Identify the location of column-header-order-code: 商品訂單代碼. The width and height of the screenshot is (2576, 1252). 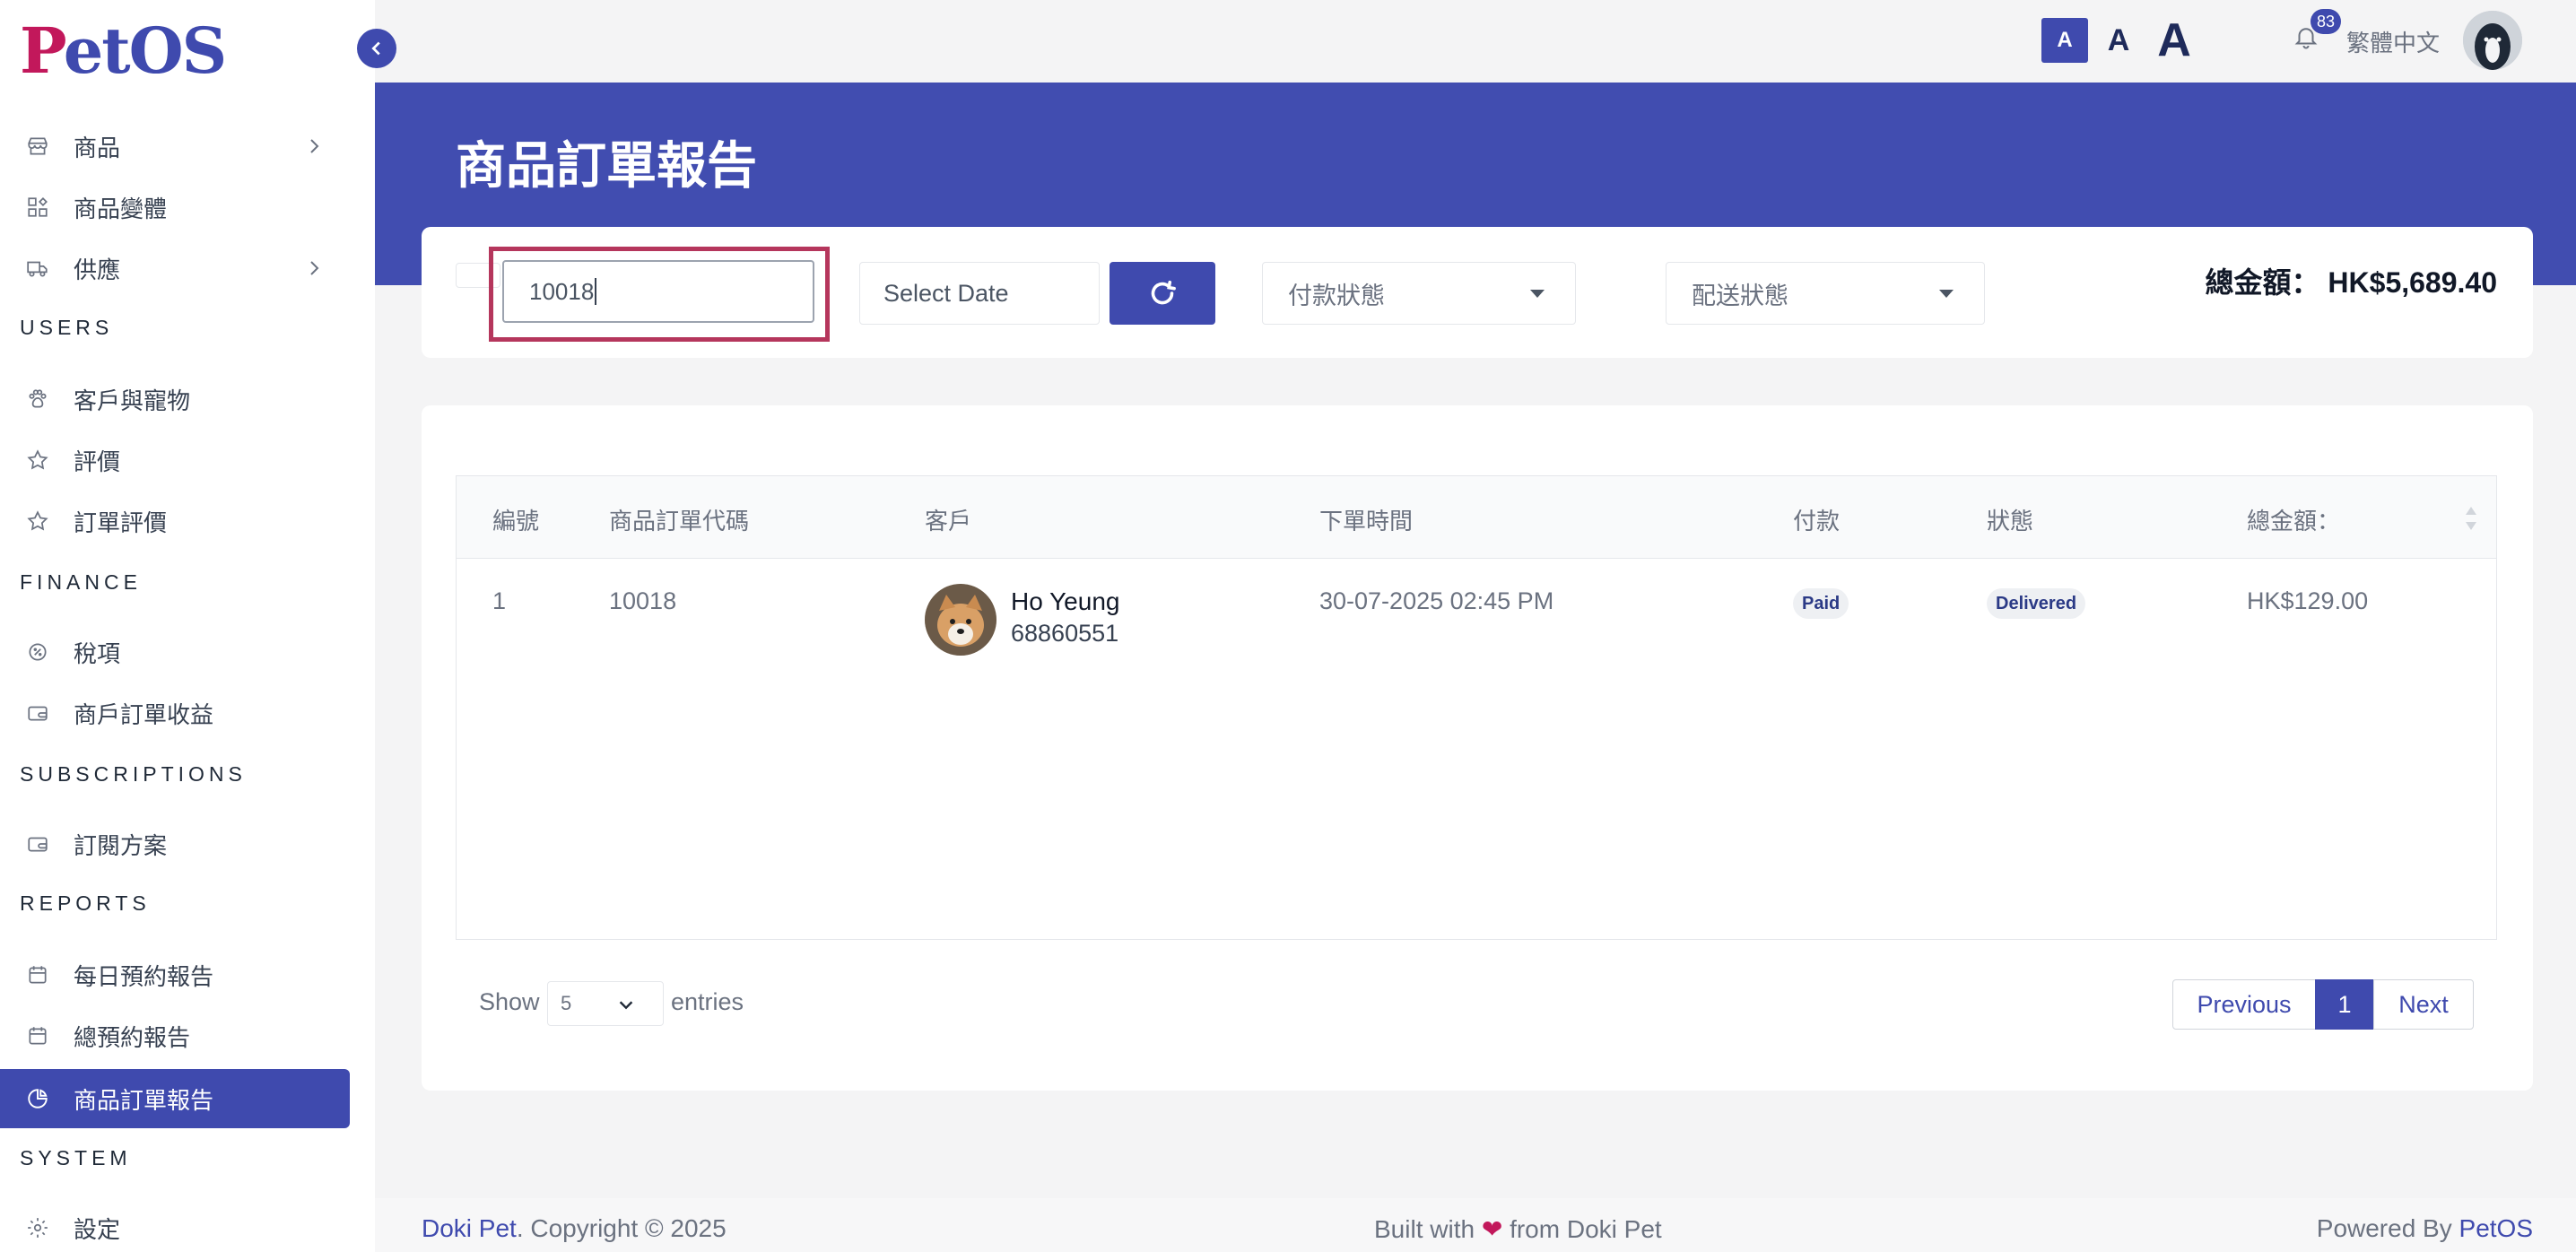
(679, 519).